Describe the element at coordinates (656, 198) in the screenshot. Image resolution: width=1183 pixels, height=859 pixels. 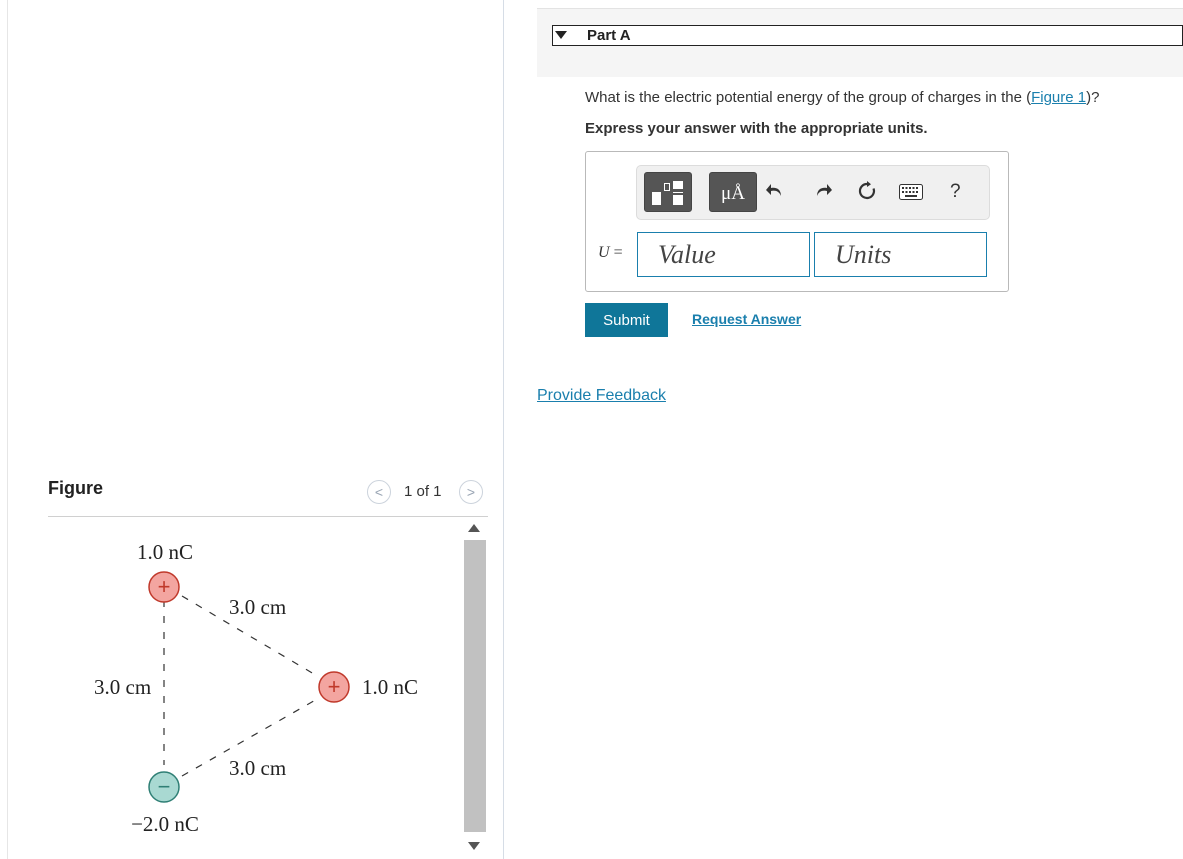
I see `templates-icon` at that location.